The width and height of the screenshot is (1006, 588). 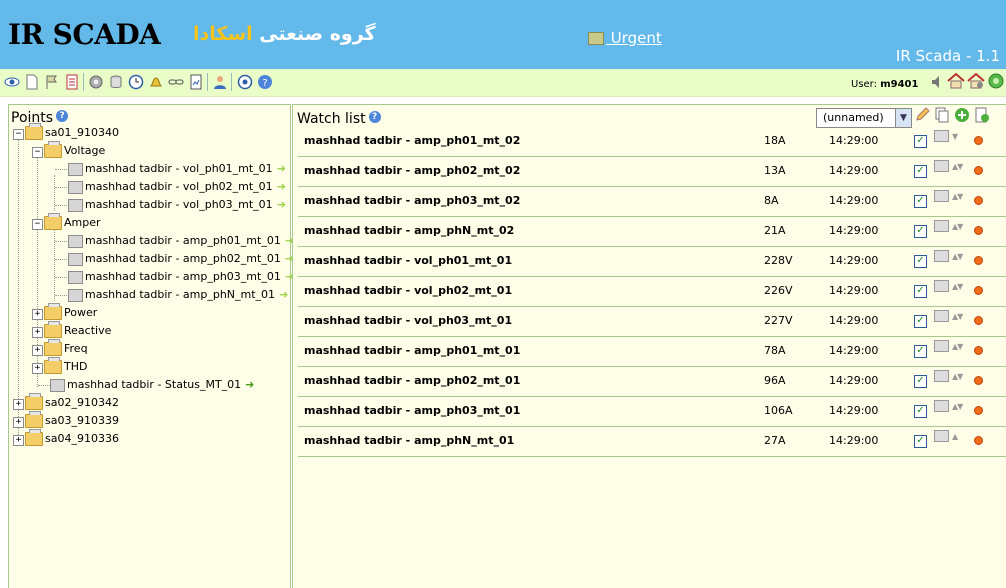 I want to click on user-icon, so click(x=220, y=82).